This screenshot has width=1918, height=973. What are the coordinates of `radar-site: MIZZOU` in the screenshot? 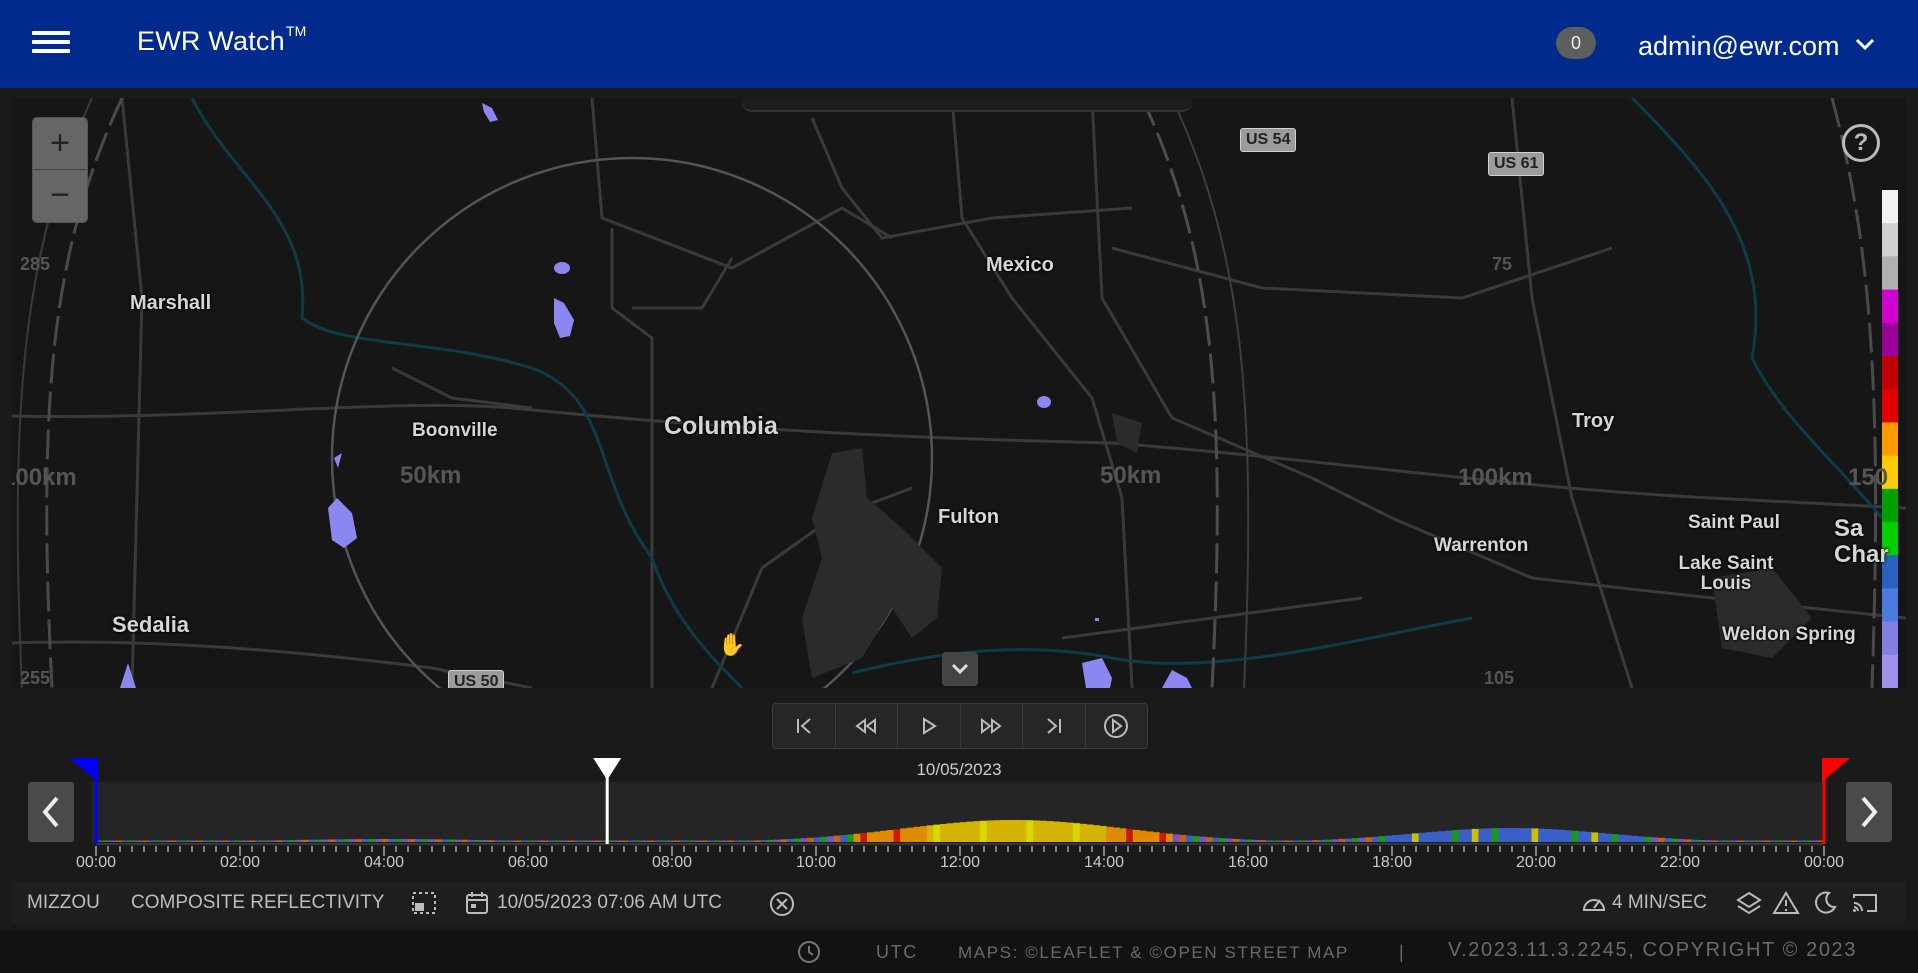 It's located at (63, 903).